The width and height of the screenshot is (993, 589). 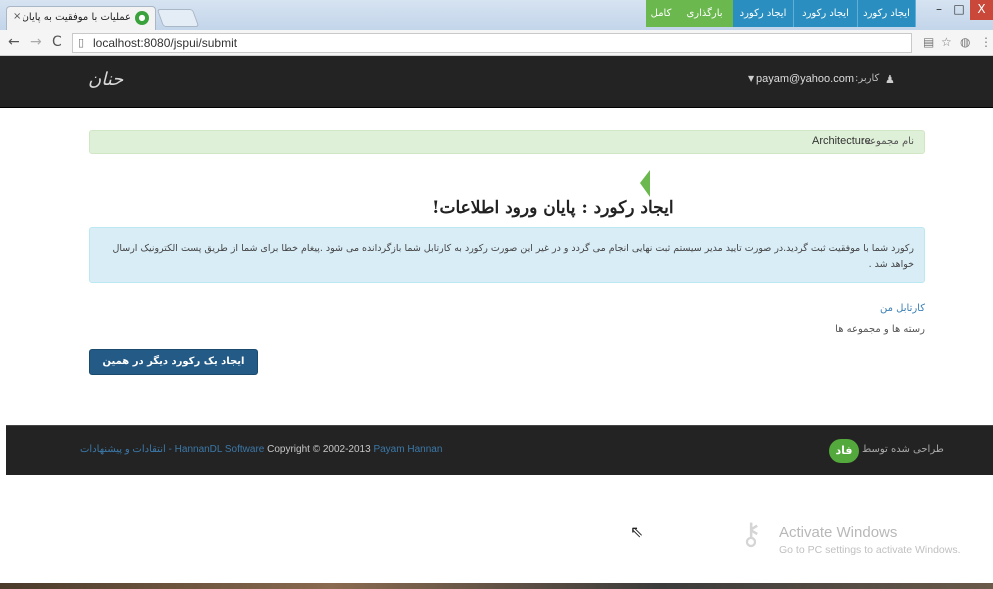 I want to click on url-text: localhost:8080/jspui/submit, so click(x=165, y=43).